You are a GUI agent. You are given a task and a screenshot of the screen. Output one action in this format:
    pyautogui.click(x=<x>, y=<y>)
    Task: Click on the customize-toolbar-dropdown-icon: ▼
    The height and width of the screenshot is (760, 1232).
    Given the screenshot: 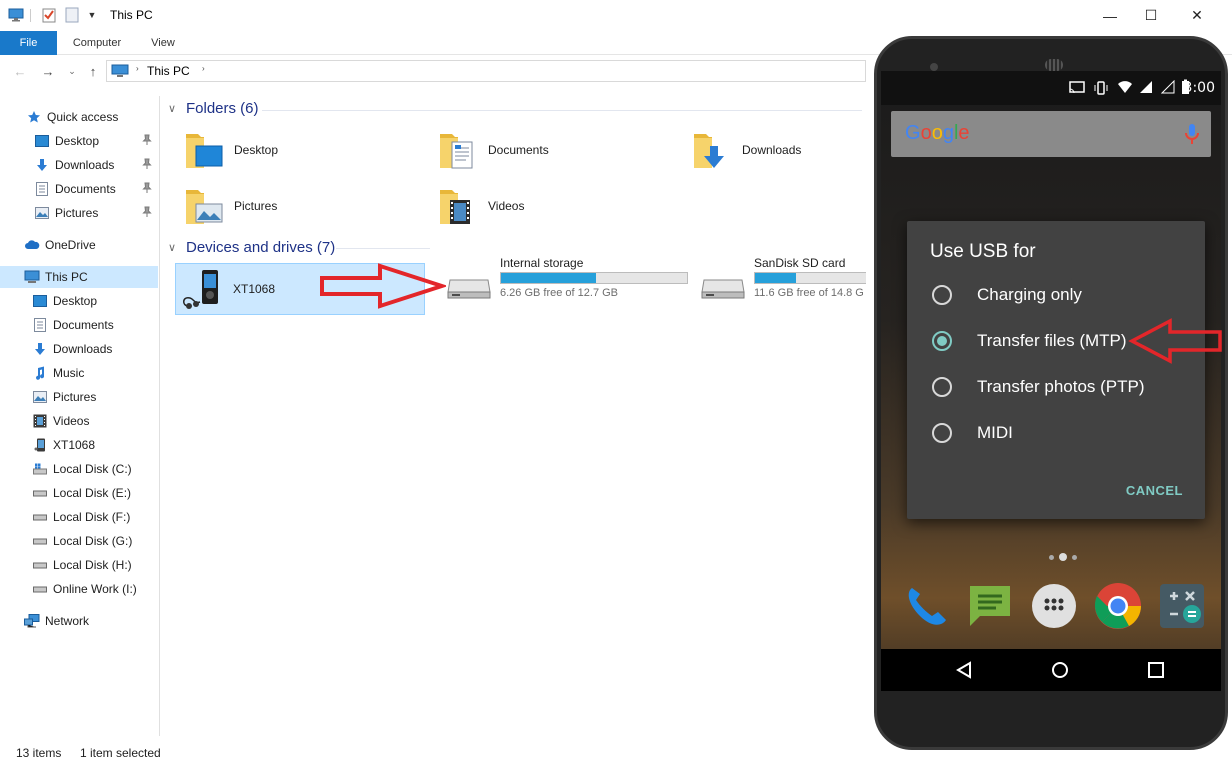 What is the action you would take?
    pyautogui.click(x=92, y=15)
    